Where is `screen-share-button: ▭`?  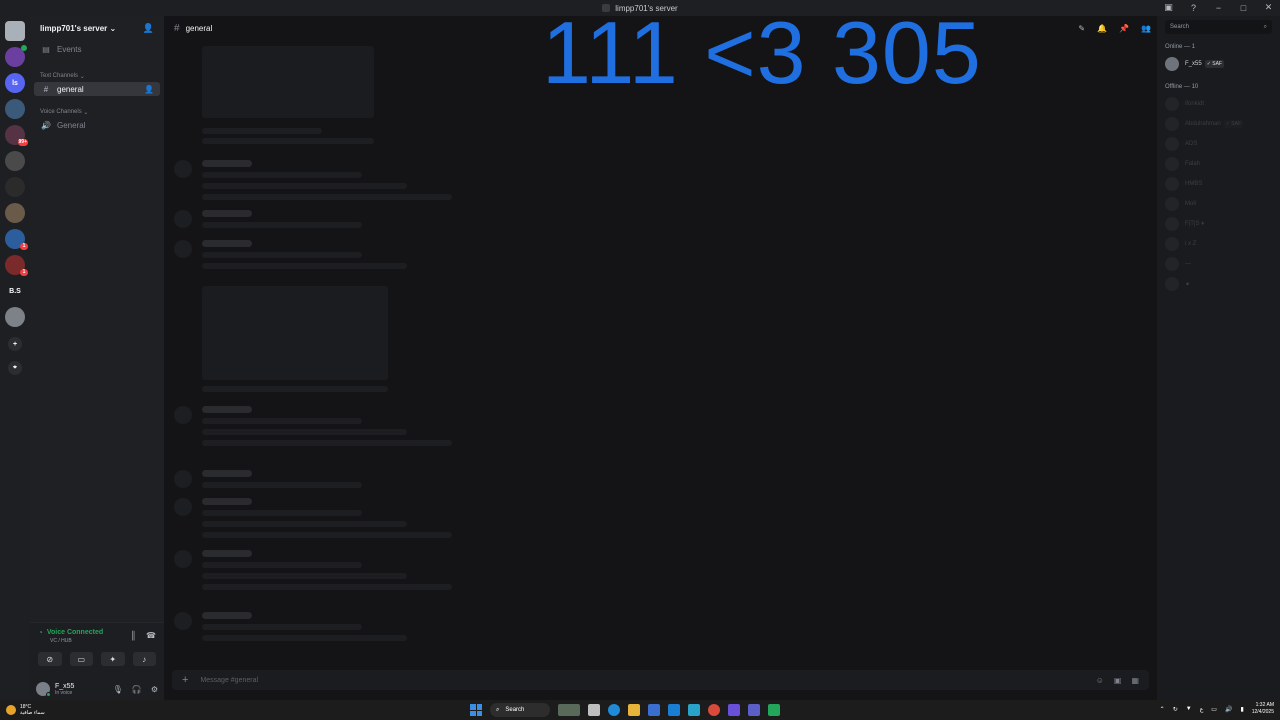
screen-share-button: ▭ is located at coordinates (81, 659).